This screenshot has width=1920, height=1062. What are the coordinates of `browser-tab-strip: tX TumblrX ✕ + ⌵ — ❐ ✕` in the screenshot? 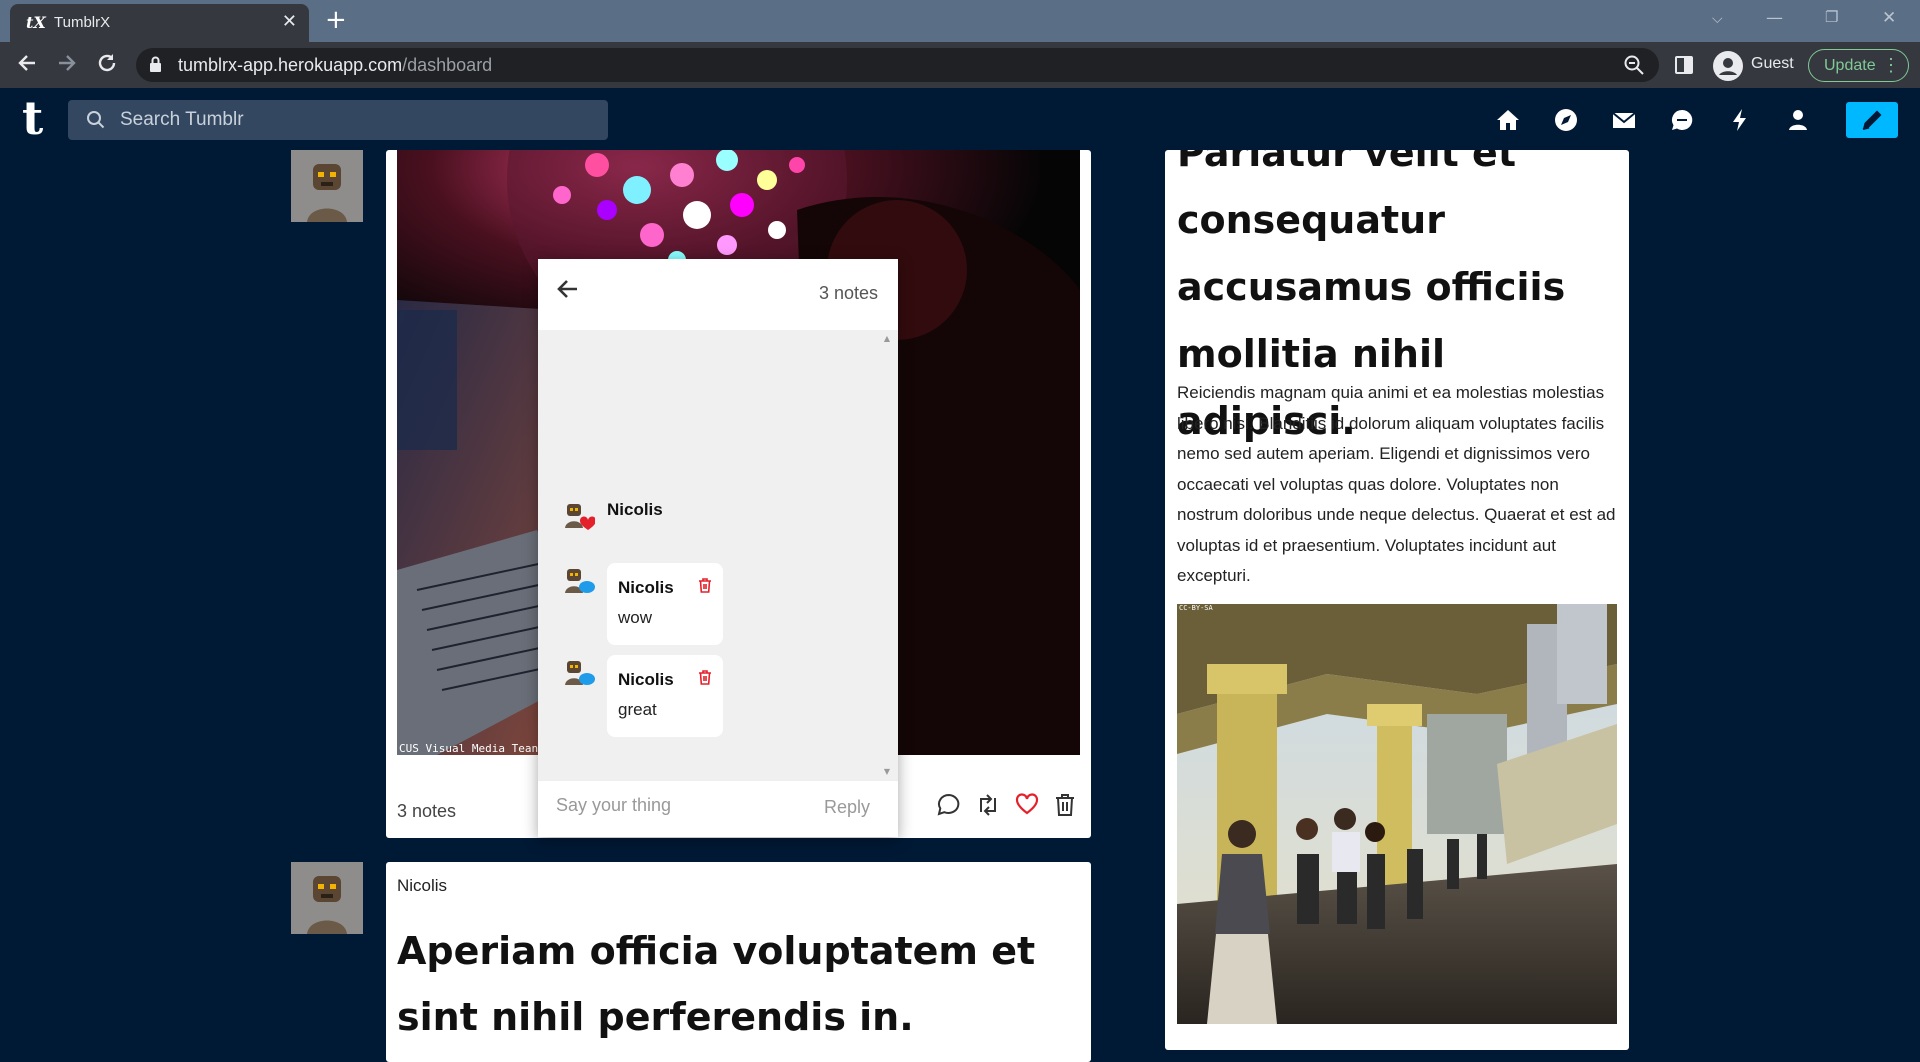 It's located at (960, 21).